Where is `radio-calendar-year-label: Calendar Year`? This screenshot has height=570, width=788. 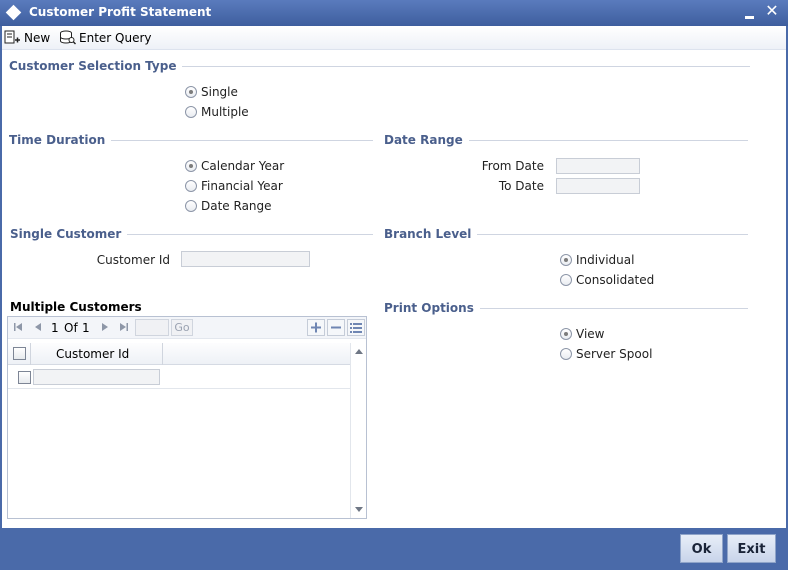
radio-calendar-year-label: Calendar Year is located at coordinates (243, 166).